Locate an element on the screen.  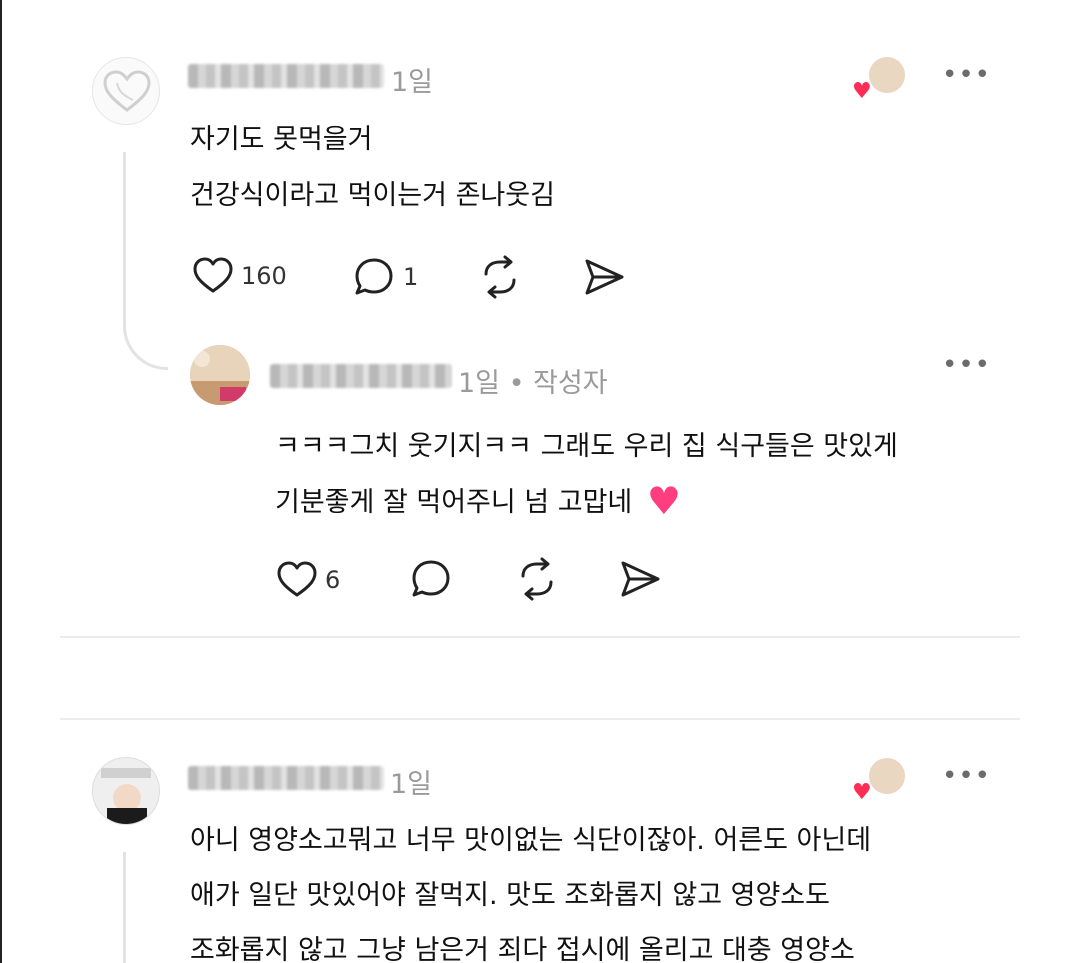
comment-3-text-line: 아니 영양소고뭐고 너무 맛이없는 식단이잖아. 어른도 아닌데 is located at coordinates (531, 840).